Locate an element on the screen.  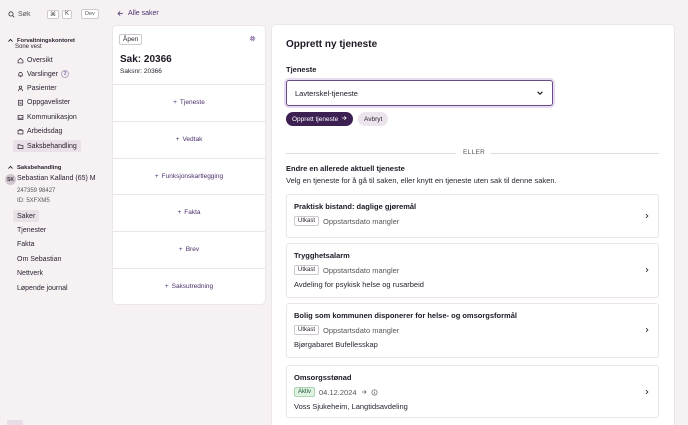
arrow-right-icon is located at coordinates (364, 392).